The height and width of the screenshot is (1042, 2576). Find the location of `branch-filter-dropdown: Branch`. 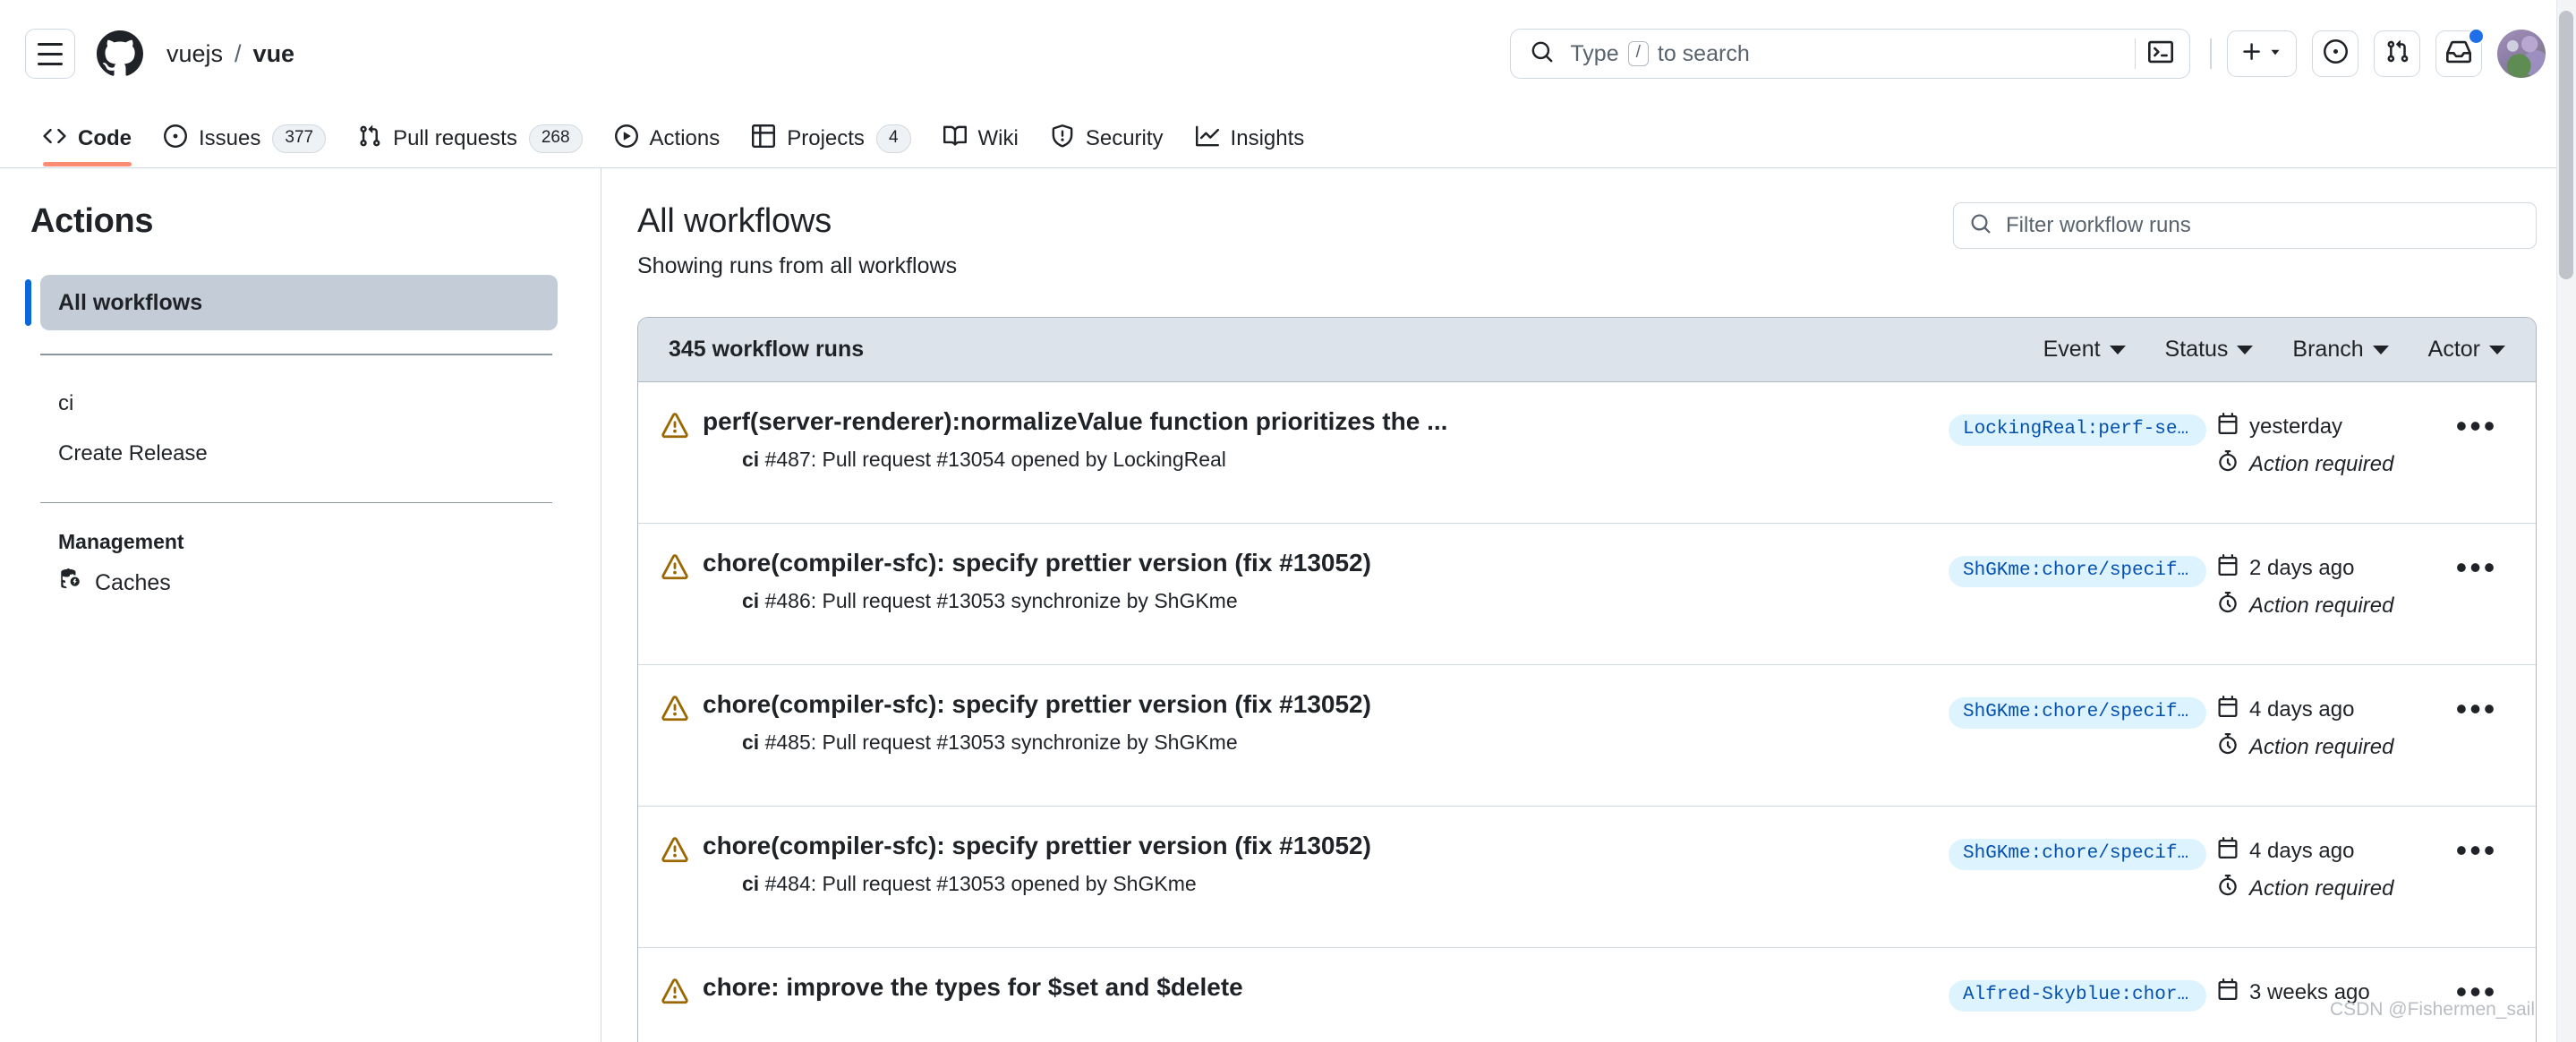

branch-filter-dropdown: Branch is located at coordinates (2340, 350).